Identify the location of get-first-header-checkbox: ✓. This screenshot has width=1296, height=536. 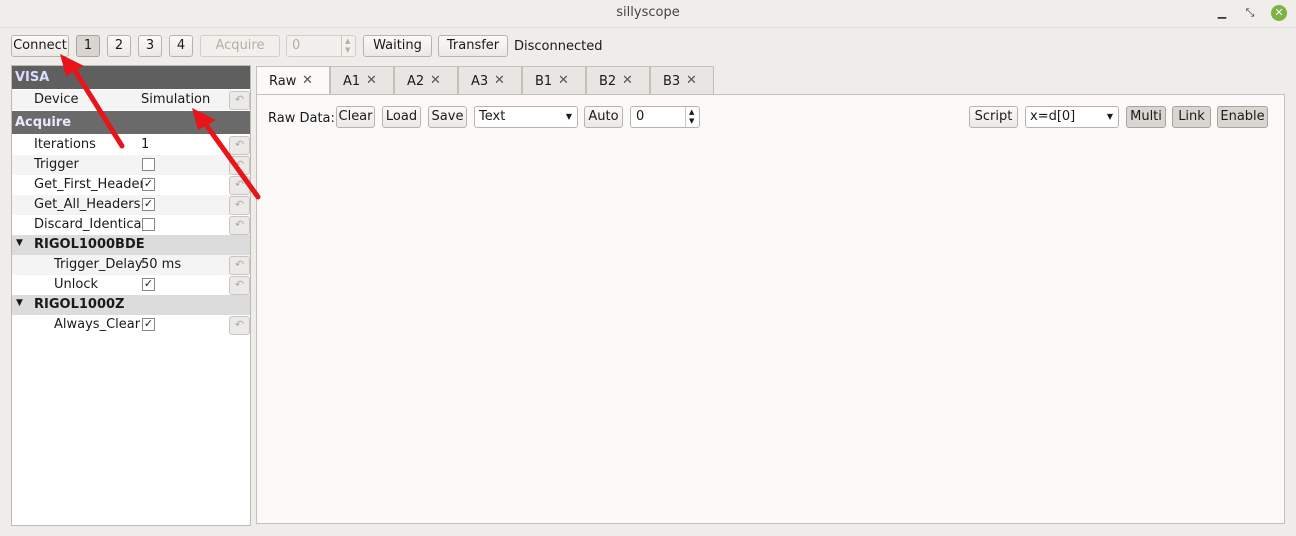
(148, 184).